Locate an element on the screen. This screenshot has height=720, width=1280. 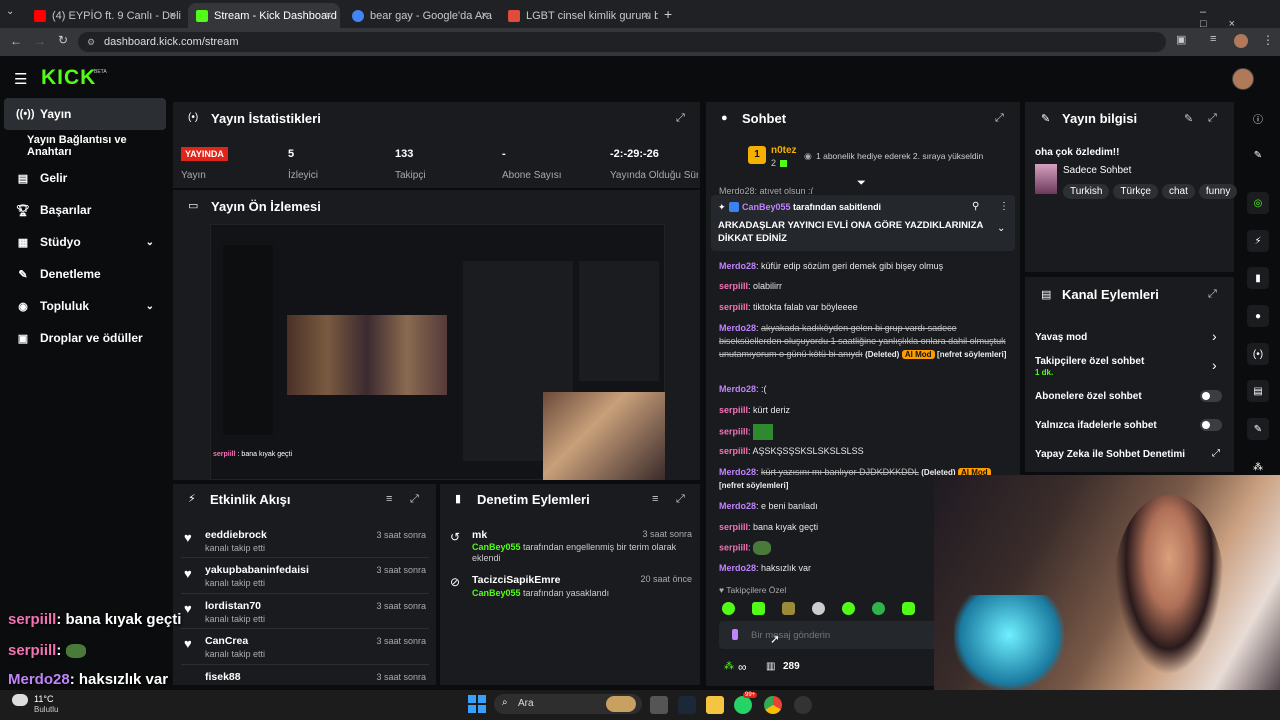
extensions-icon: ▣ is located at coordinates (1181, 39).